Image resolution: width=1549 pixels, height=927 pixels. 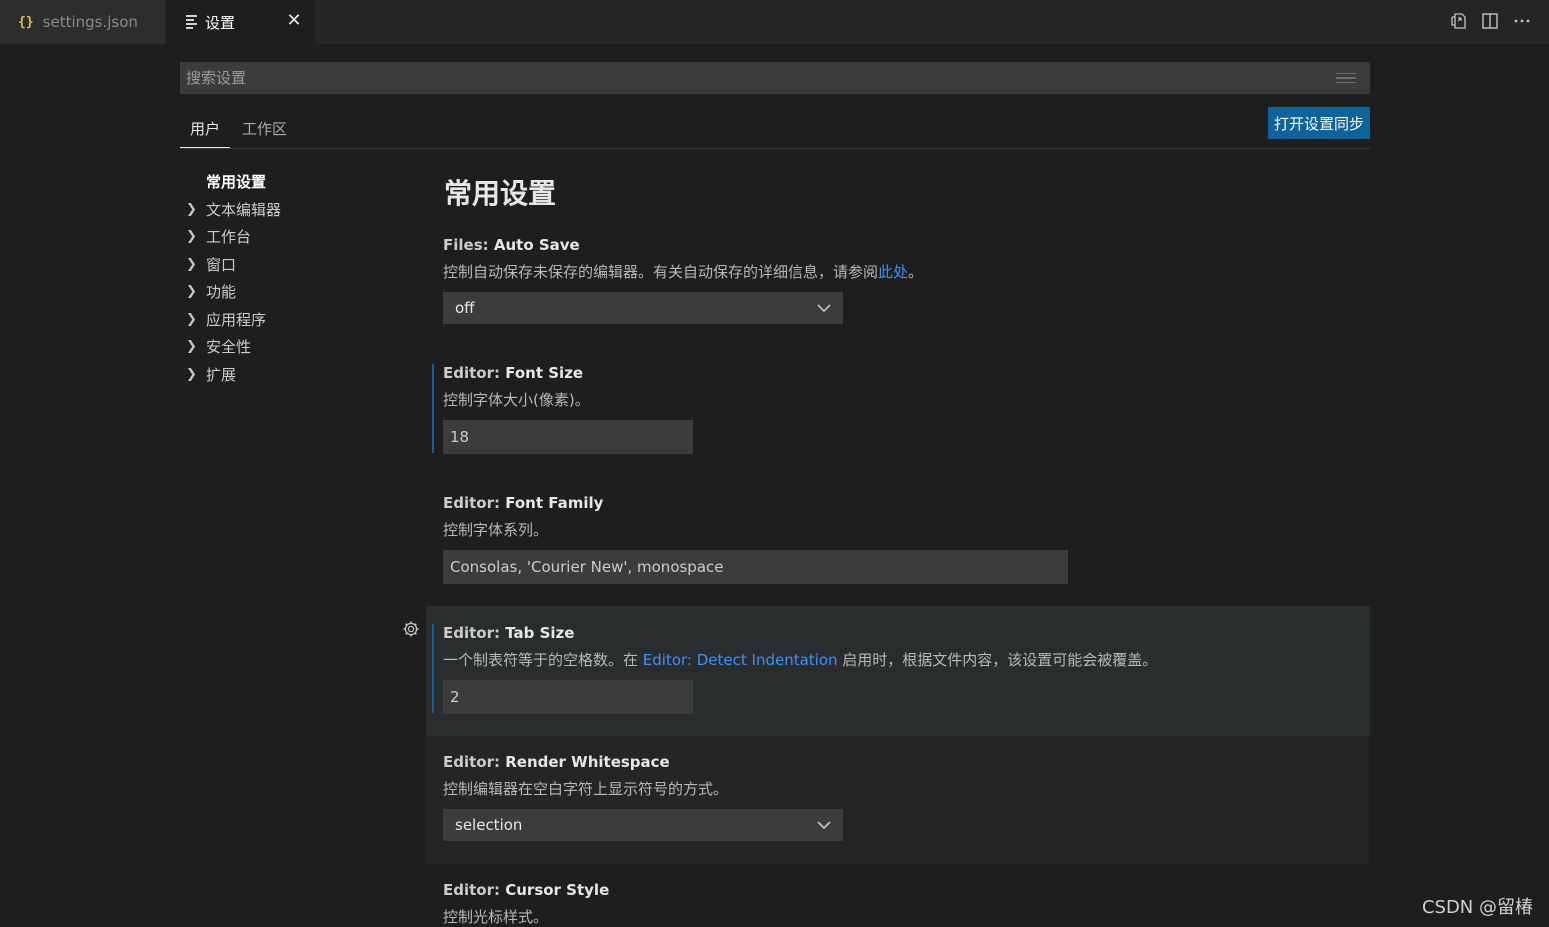 What do you see at coordinates (643, 308) in the screenshot?
I see `auto-save-select: off` at bounding box center [643, 308].